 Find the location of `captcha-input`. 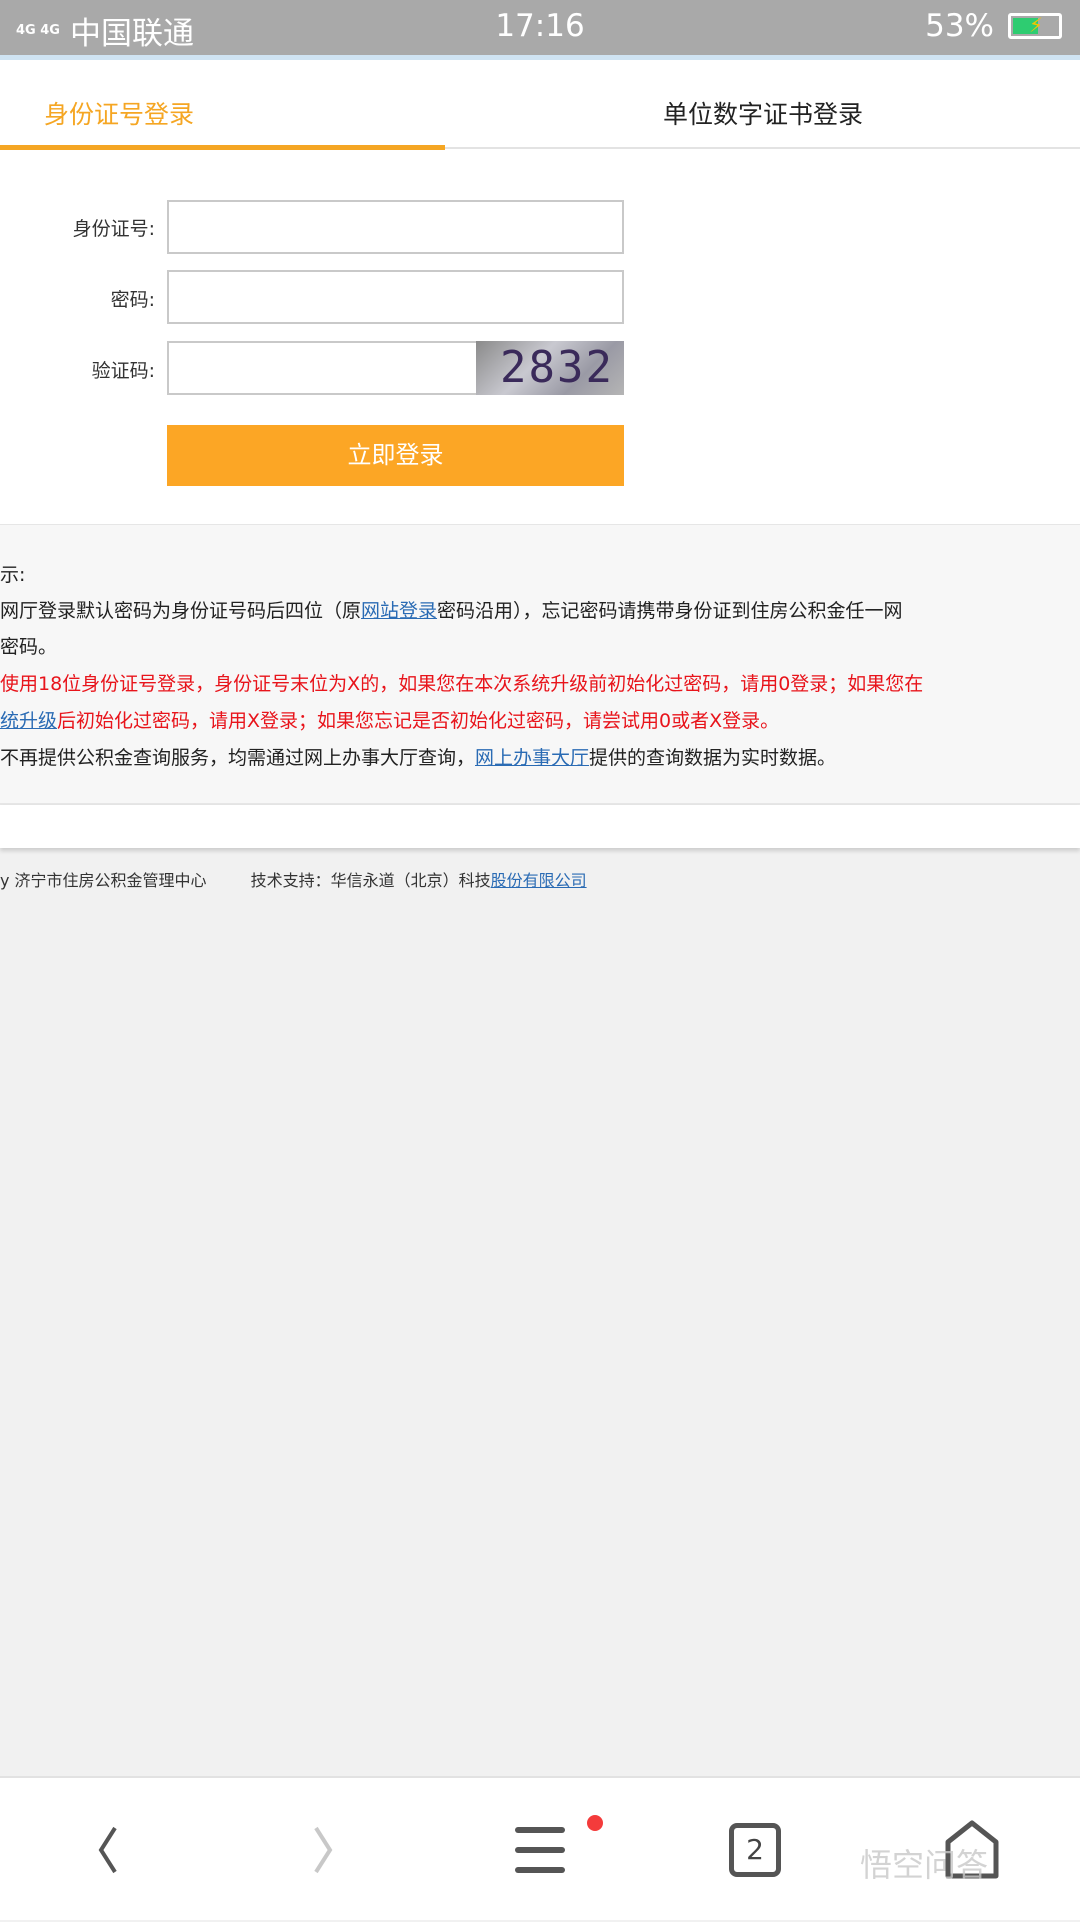

captcha-input is located at coordinates (323, 368).